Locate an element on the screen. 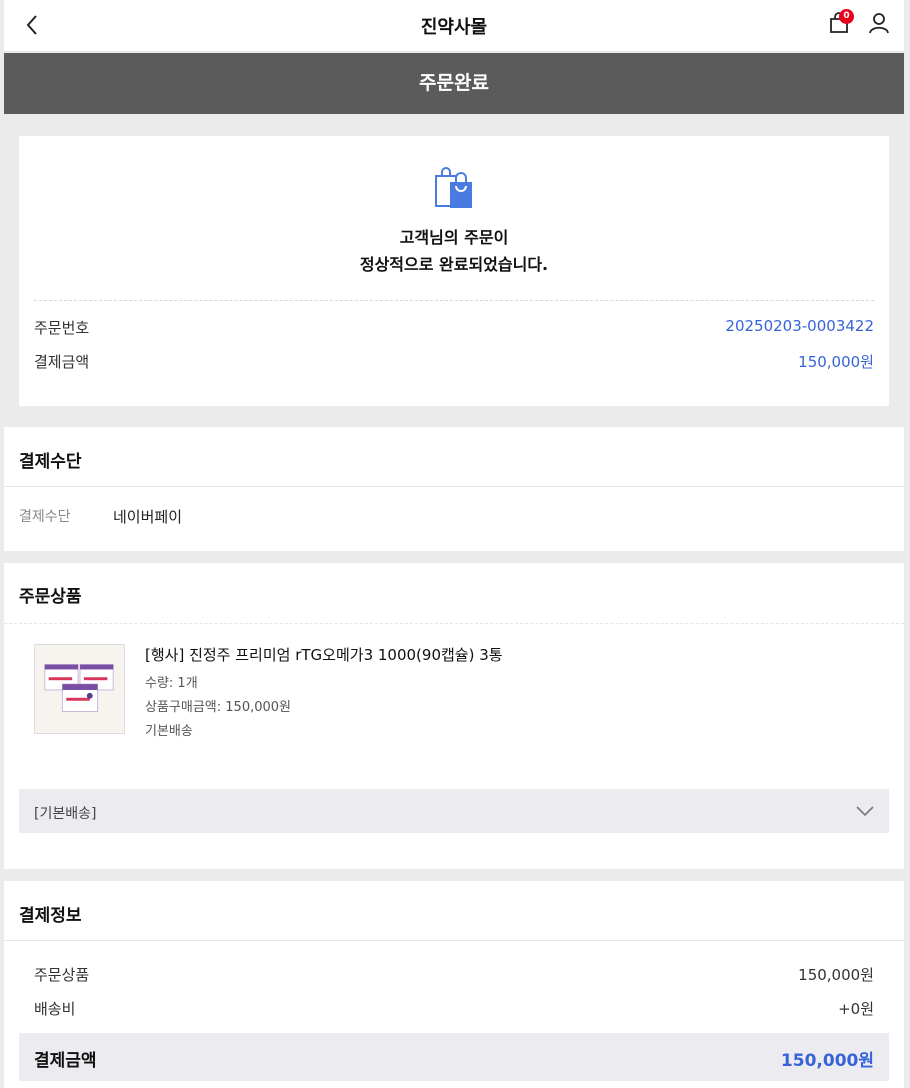 The width and height of the screenshot is (910, 1088). section-title: 결제수단 is located at coordinates (50, 462).